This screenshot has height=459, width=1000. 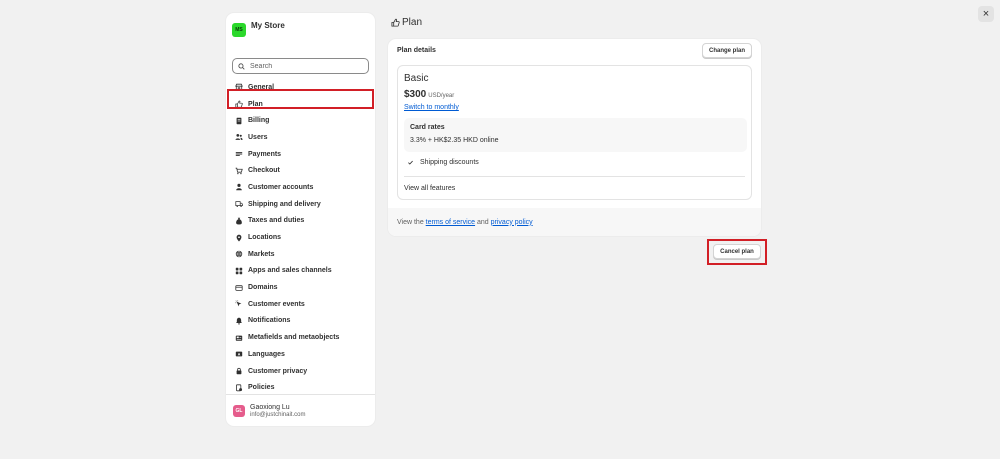 I want to click on sidebar-item-label: Shipping and delivery, so click(x=284, y=204).